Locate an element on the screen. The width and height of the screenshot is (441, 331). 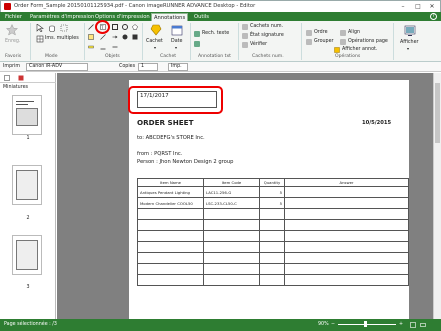
zoom-slider-thumb is located at coordinates (365, 324).